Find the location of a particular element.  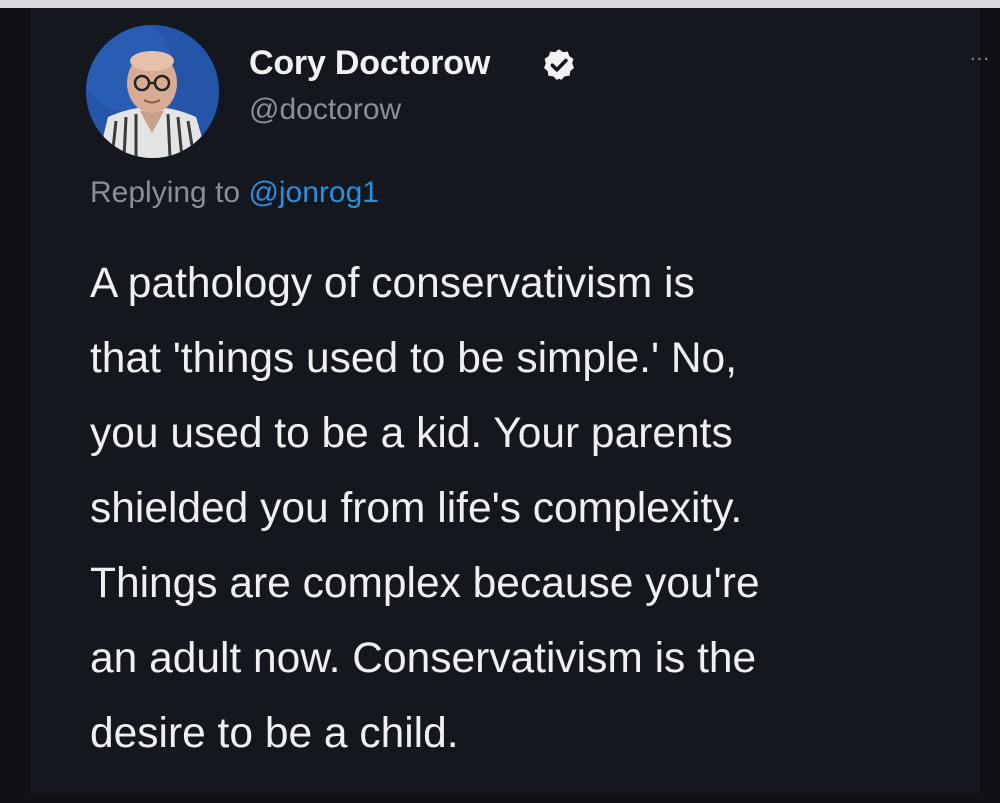

tweet-text-line: desire to be a child. is located at coordinates (274, 733).